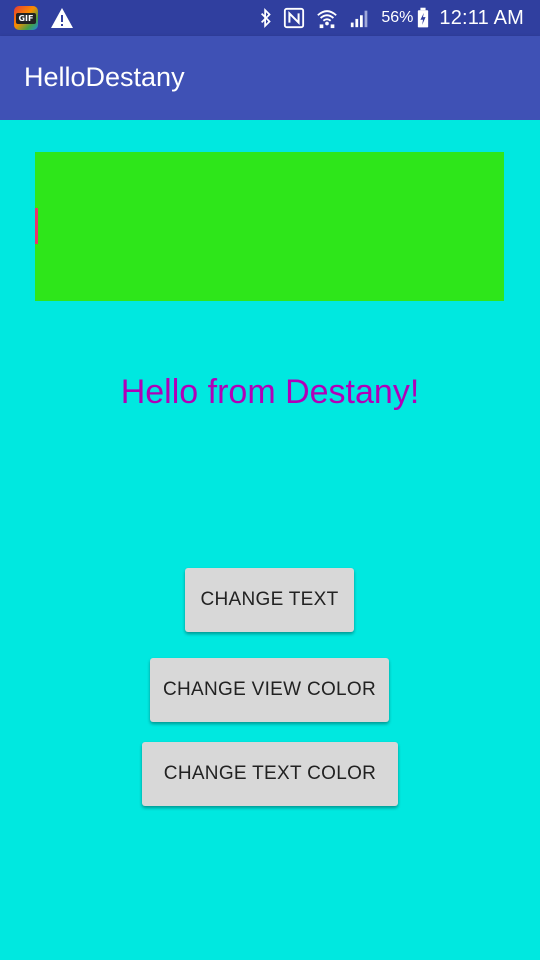 The image size is (540, 960). I want to click on color-view, so click(269, 226).